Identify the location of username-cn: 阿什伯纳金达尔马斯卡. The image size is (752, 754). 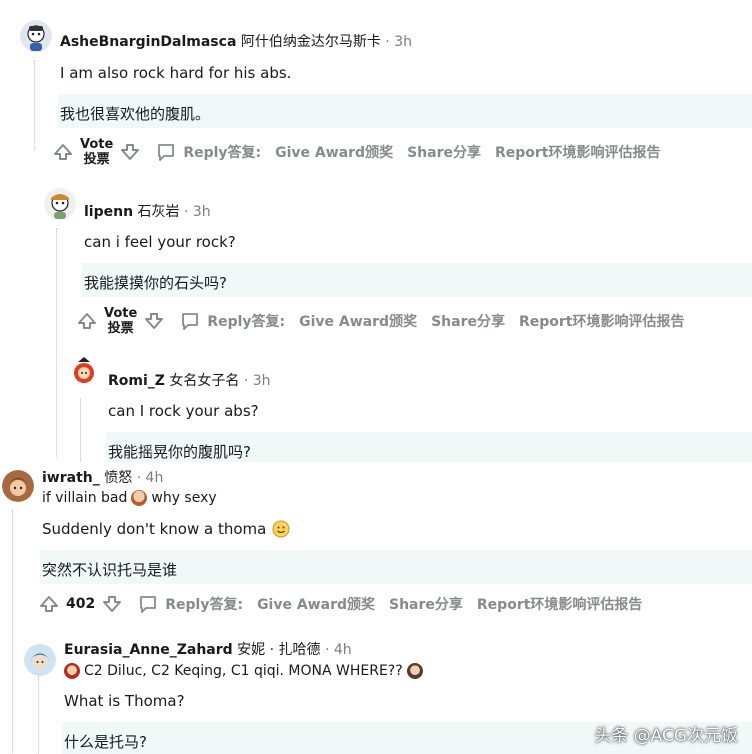
(310, 42).